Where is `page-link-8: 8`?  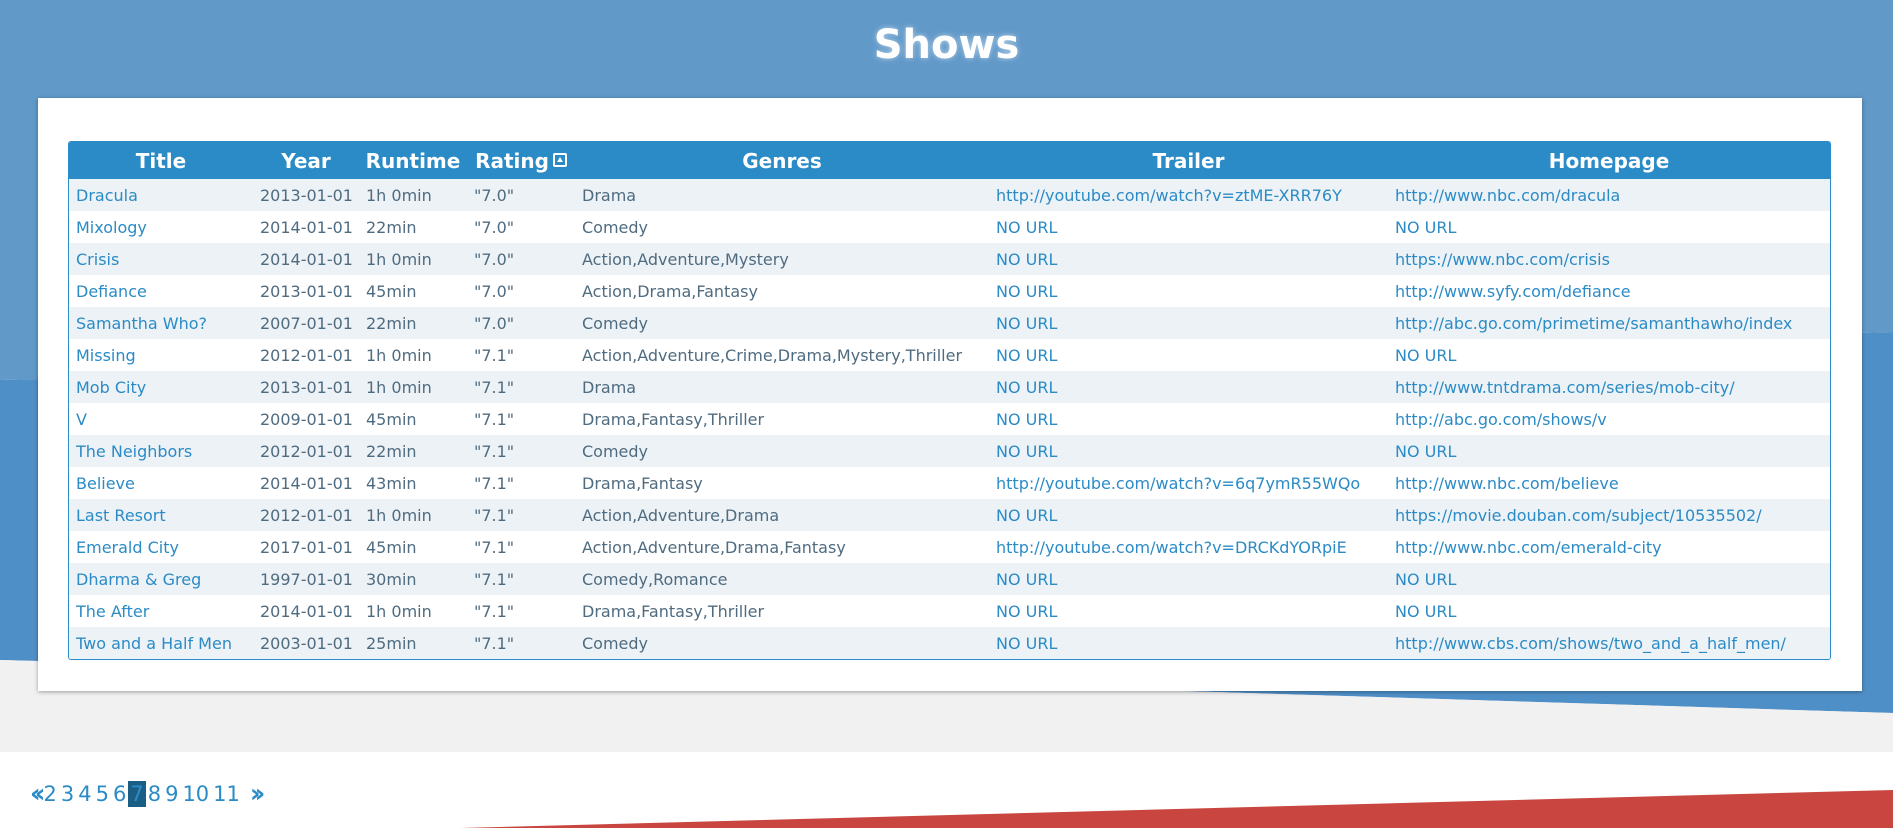 page-link-8: 8 is located at coordinates (154, 794).